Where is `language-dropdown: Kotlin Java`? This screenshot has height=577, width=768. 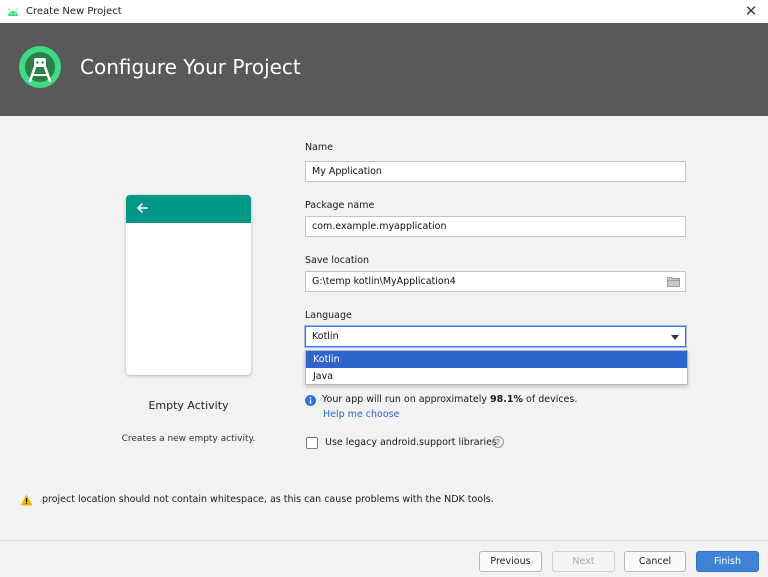 language-dropdown: Kotlin Java is located at coordinates (496, 367).